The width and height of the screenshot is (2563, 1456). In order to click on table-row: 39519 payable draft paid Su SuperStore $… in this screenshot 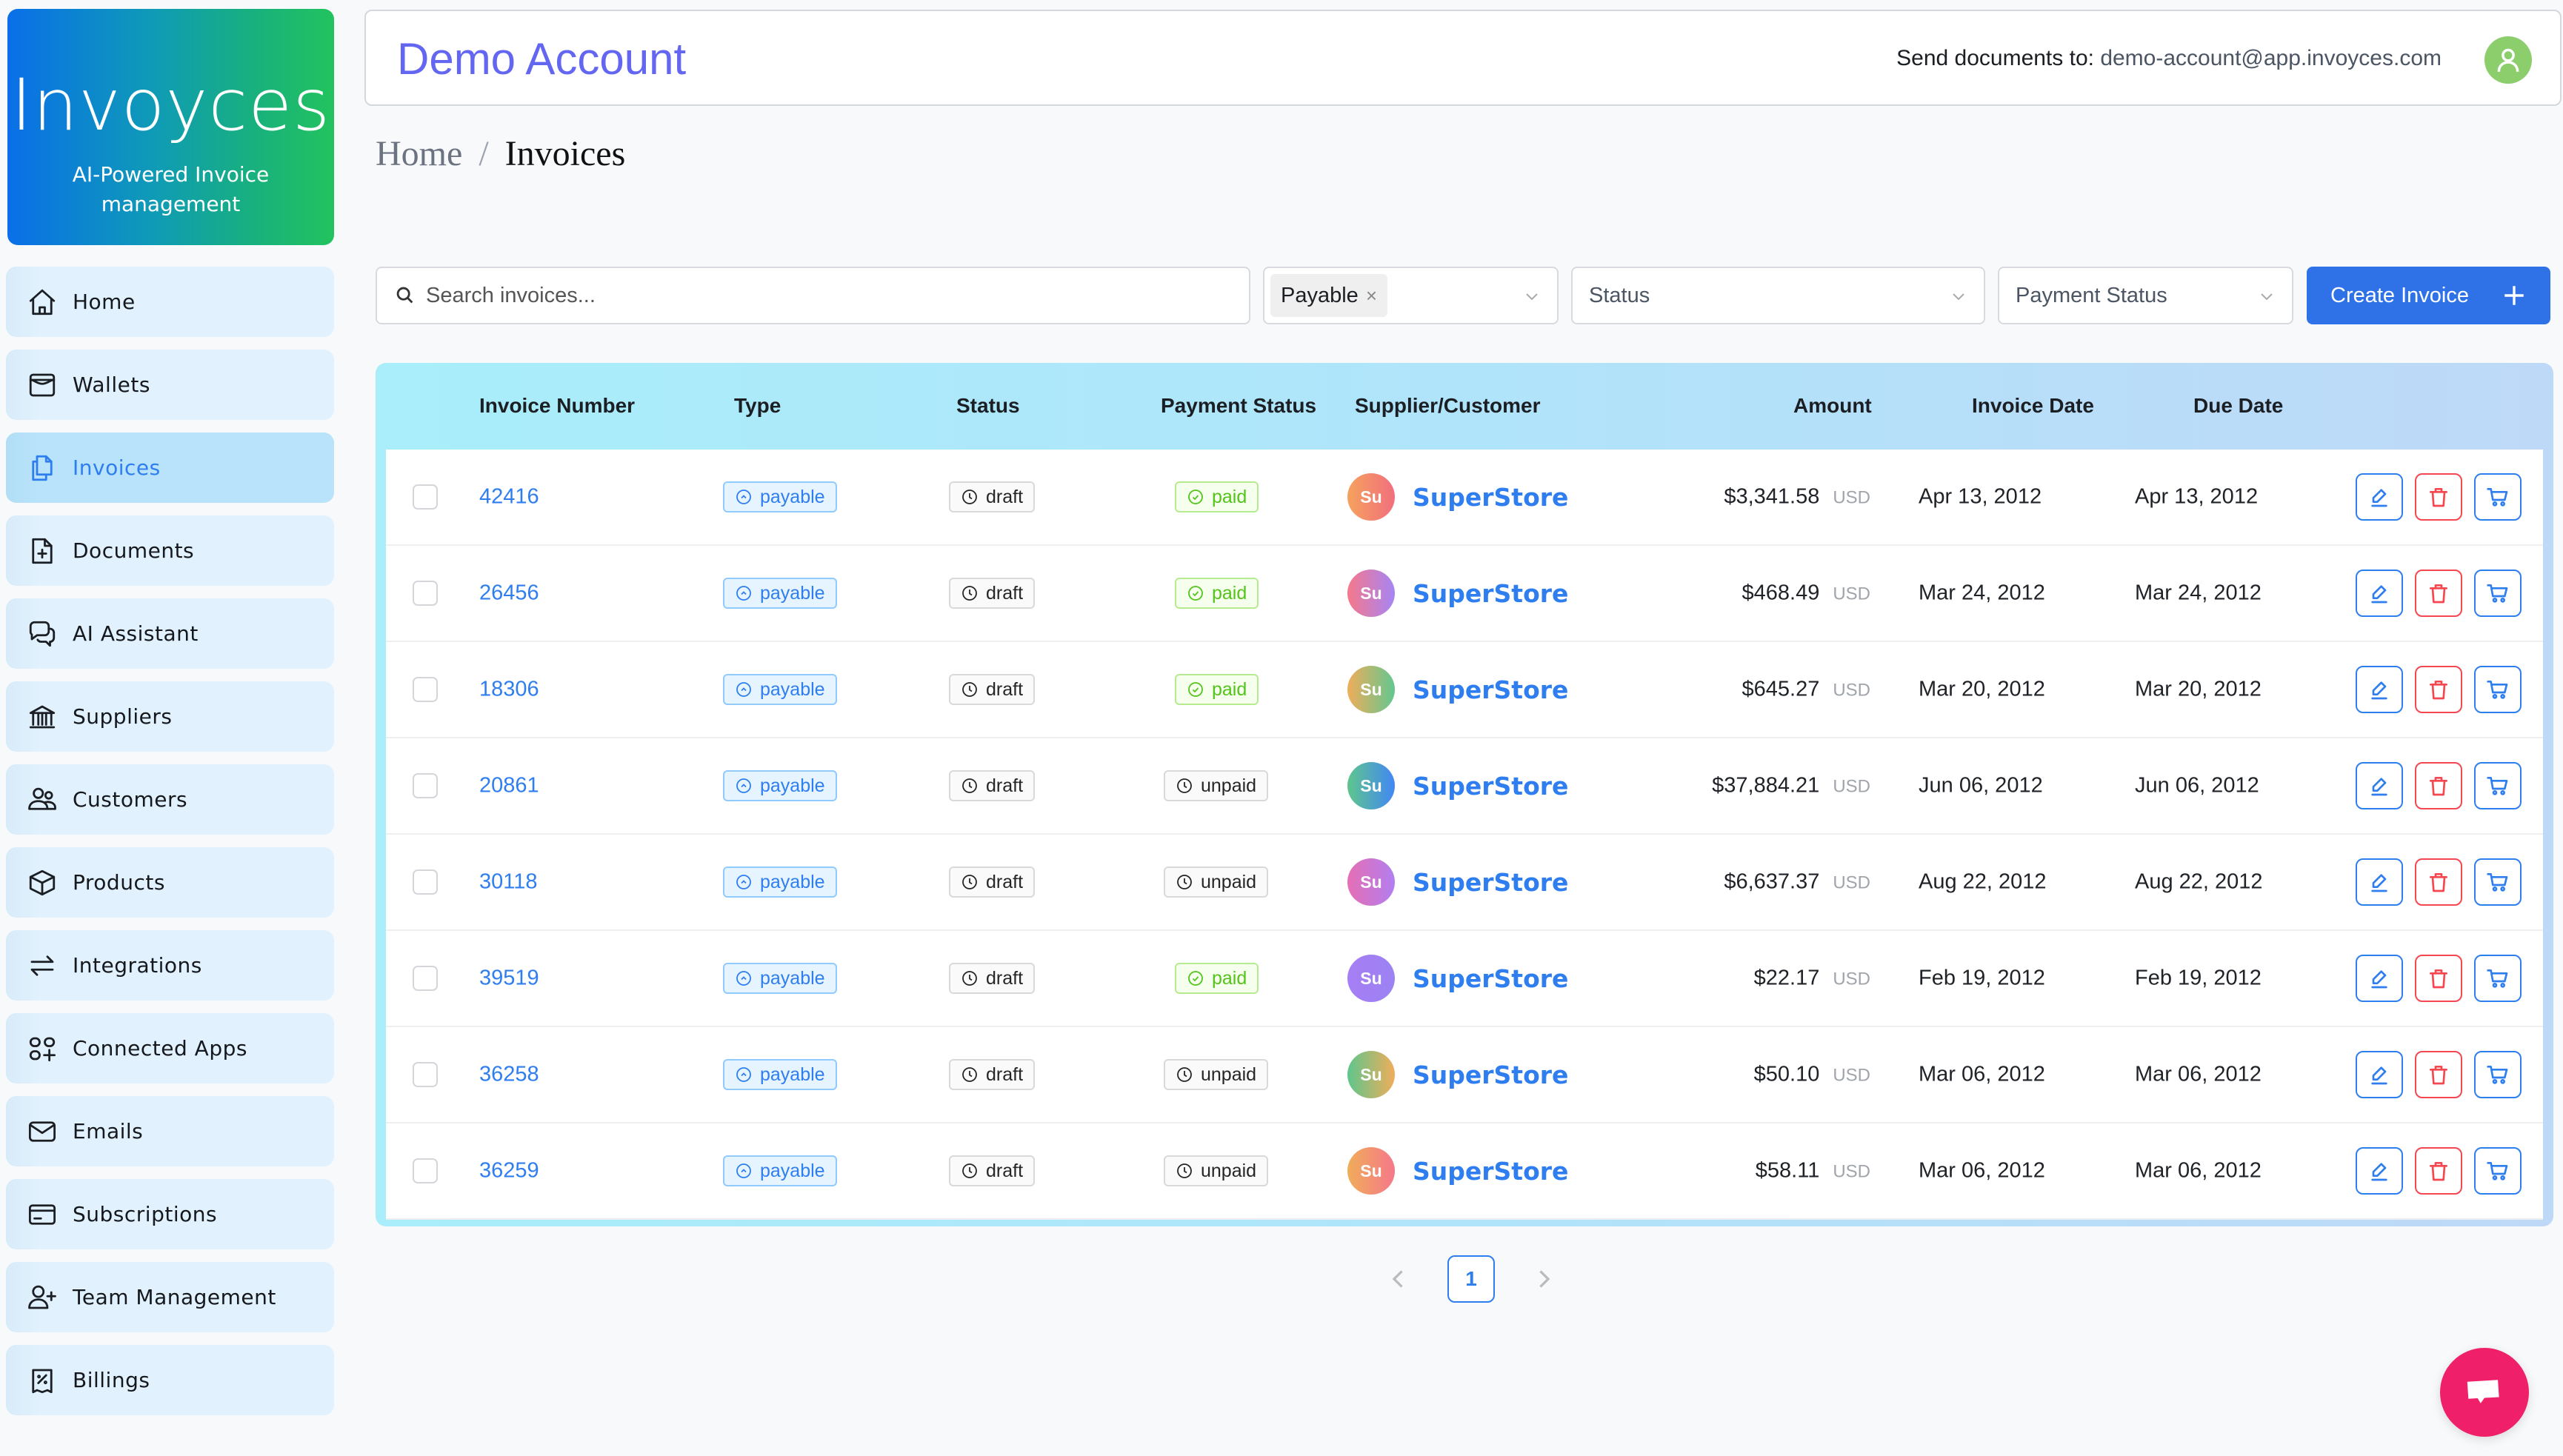, I will do `click(1464, 979)`.